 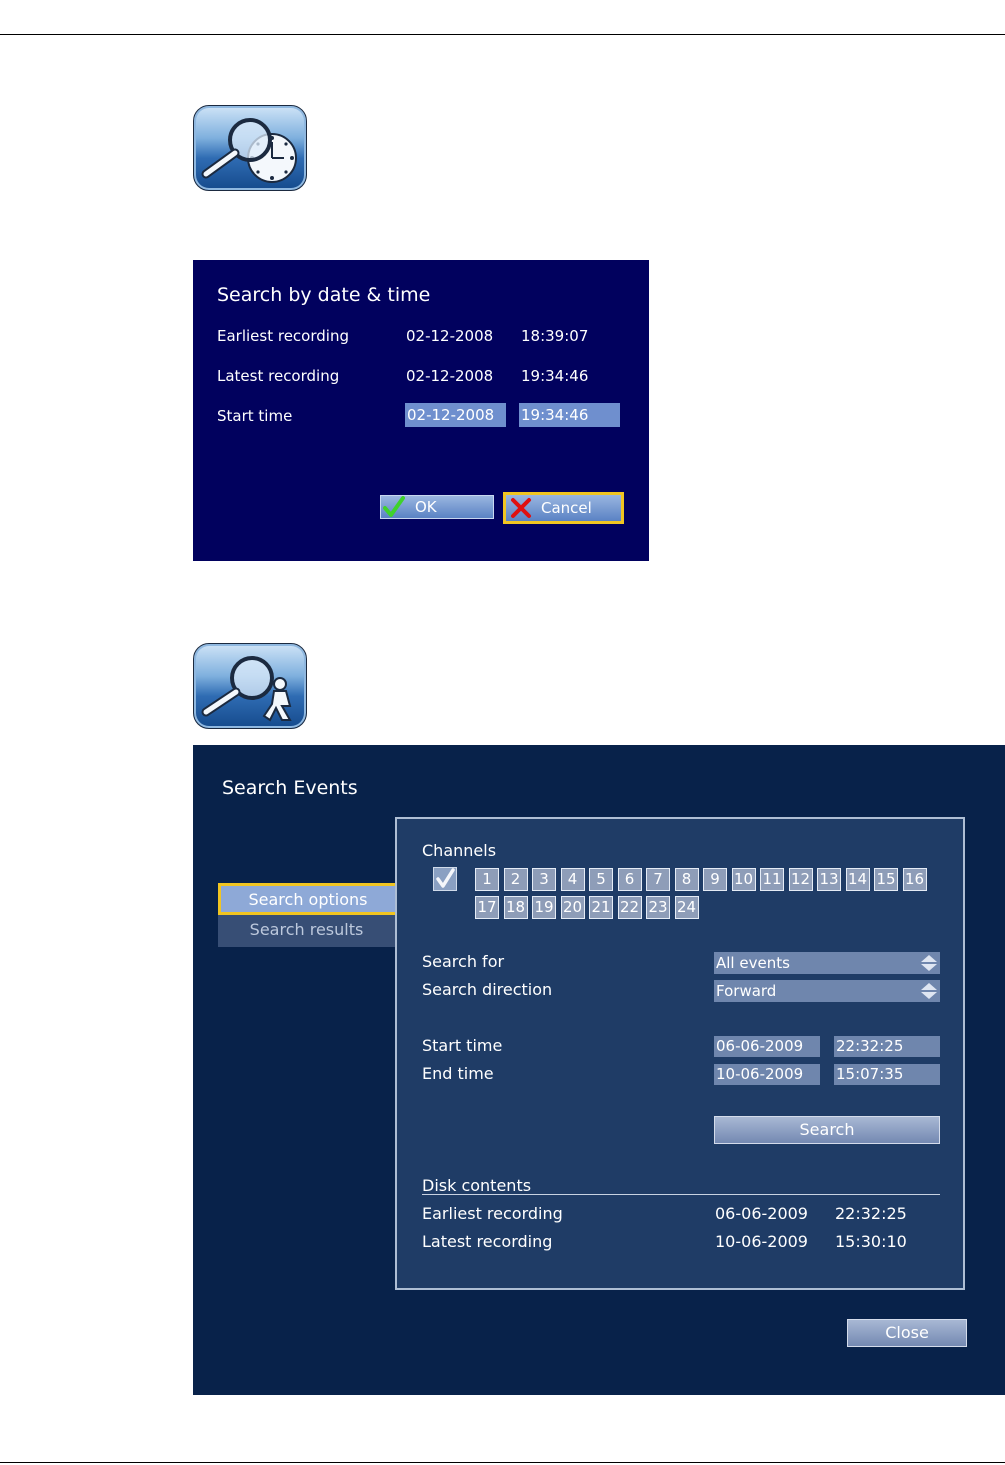 What do you see at coordinates (487, 907) in the screenshot?
I see `channel-17-button: 17` at bounding box center [487, 907].